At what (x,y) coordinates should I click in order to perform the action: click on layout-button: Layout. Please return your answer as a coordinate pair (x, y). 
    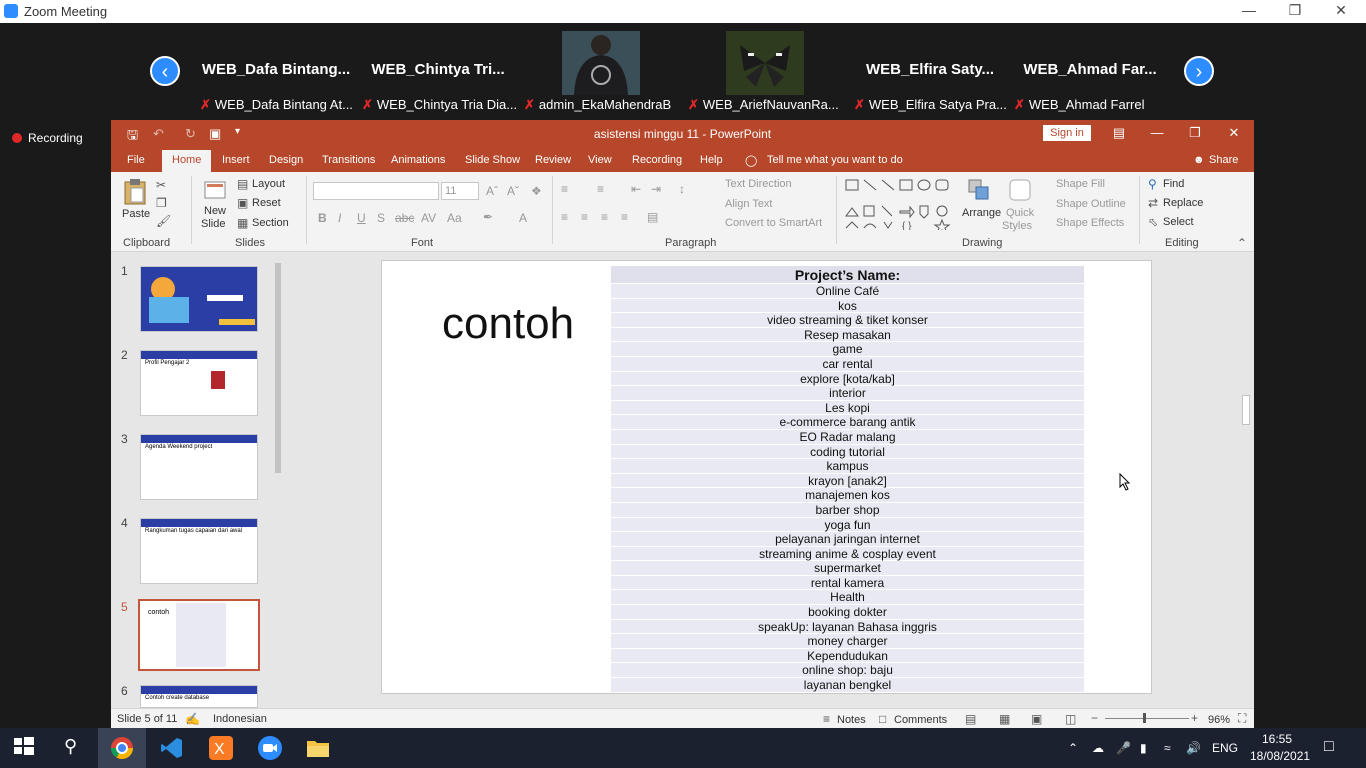
    Looking at the image, I should click on (268, 184).